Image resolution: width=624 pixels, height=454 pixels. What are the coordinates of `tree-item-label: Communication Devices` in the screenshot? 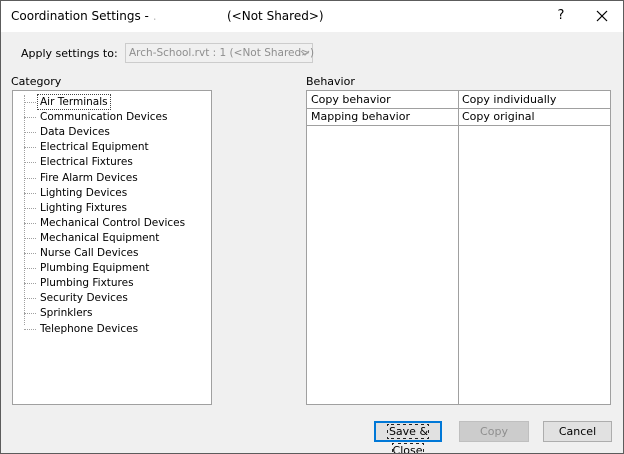 It's located at (104, 117).